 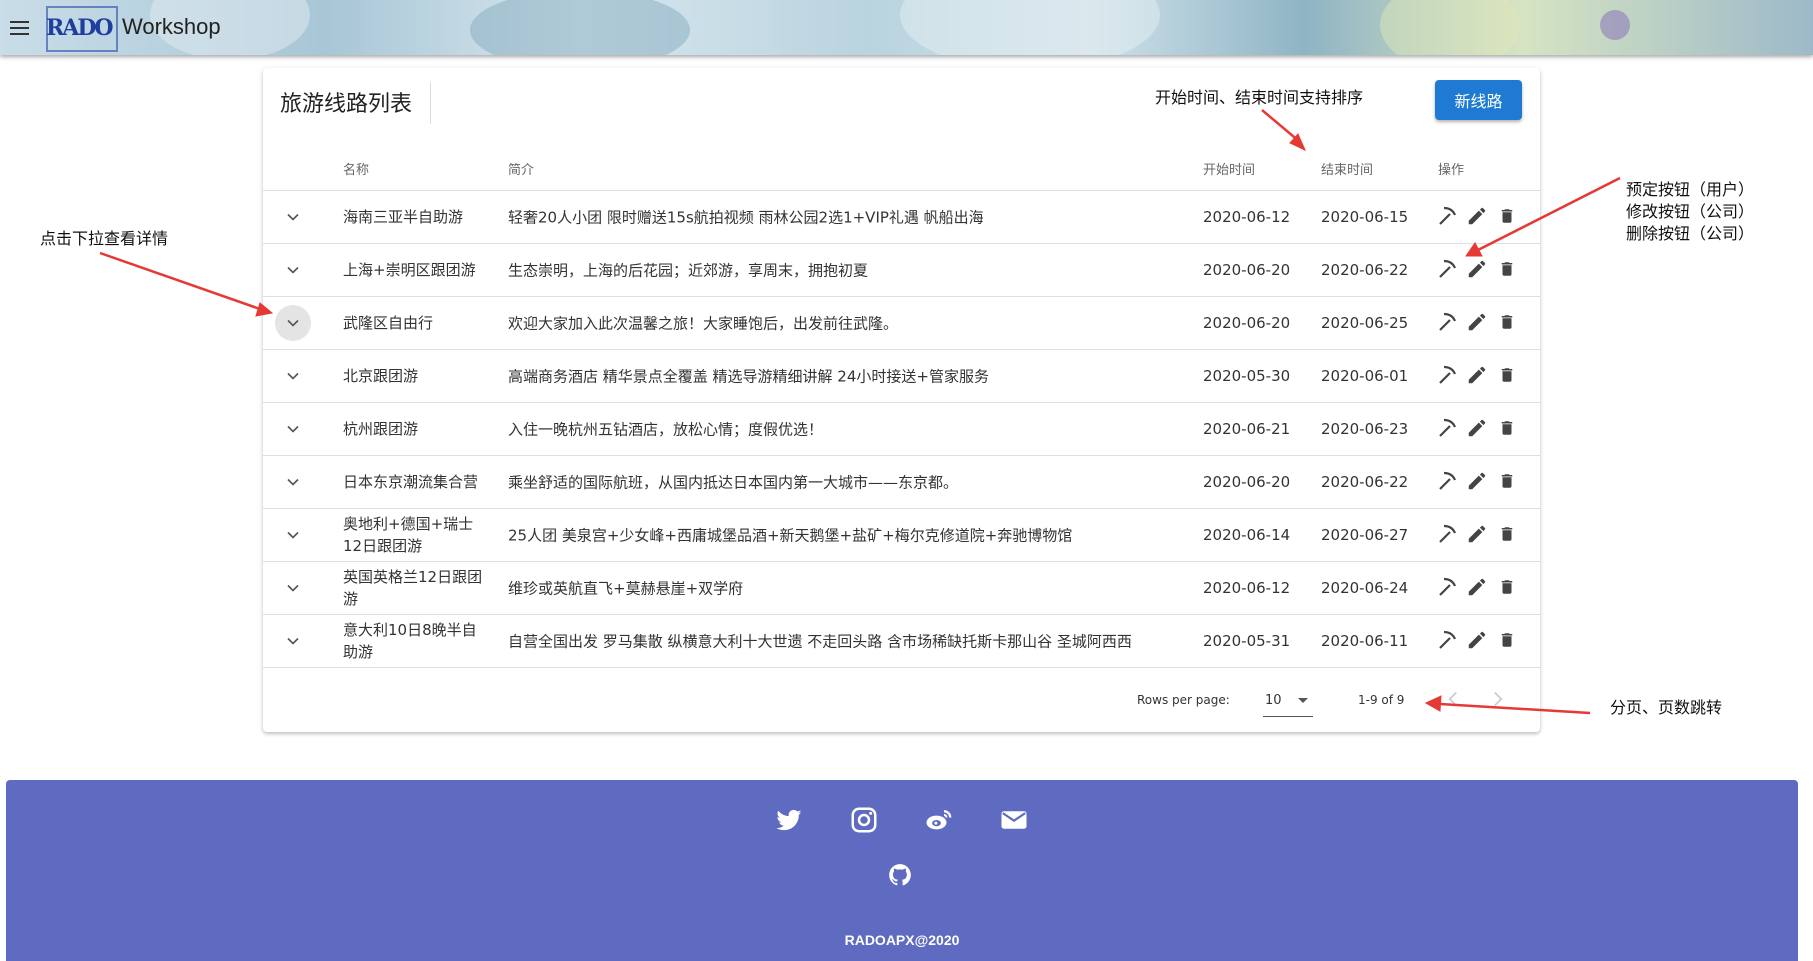 What do you see at coordinates (171, 27) in the screenshot?
I see `app-title: Workshop` at bounding box center [171, 27].